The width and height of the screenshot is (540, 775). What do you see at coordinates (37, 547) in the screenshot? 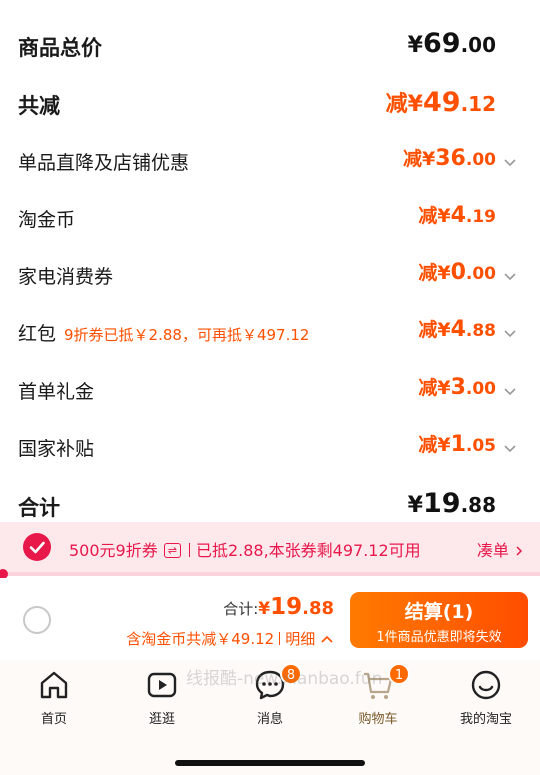
I see `checkbox-checked-icon` at bounding box center [37, 547].